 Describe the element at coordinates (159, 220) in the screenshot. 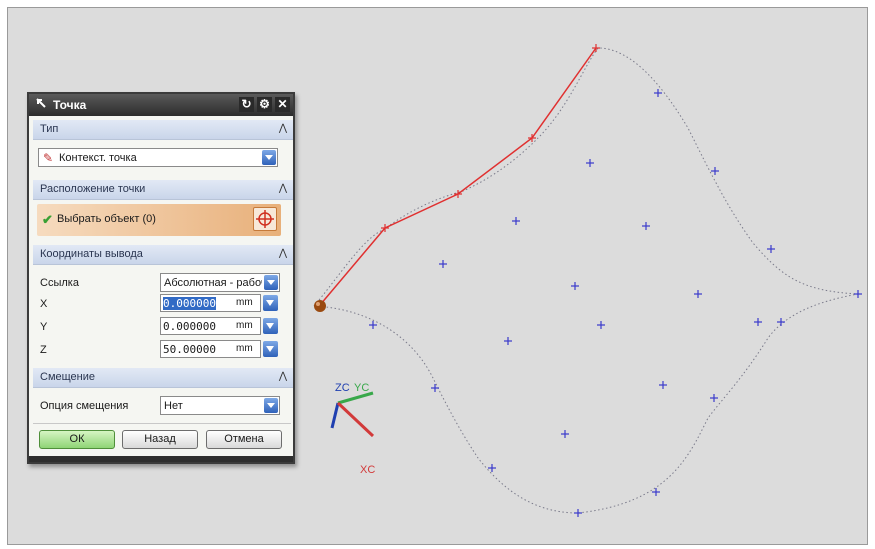

I see `select-object-bar: ✔ Выбрать объект (0)` at that location.